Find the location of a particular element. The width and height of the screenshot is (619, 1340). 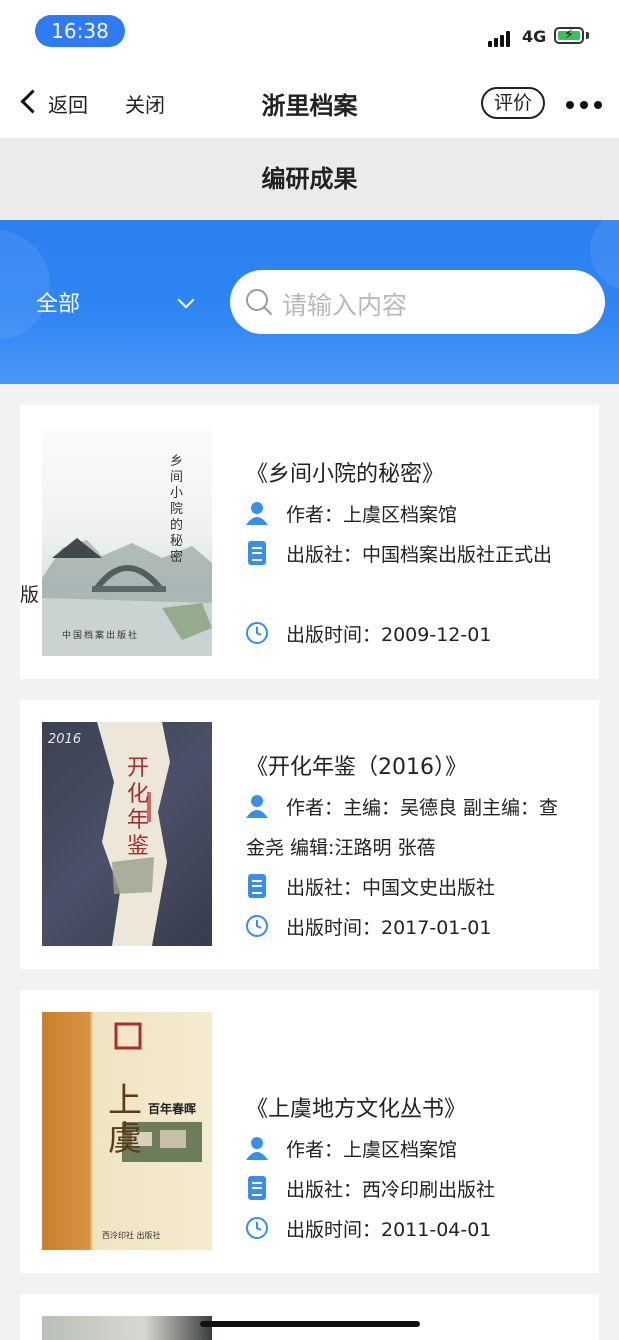

date-row: 出版时间：2011-04-01 is located at coordinates (411, 1230).